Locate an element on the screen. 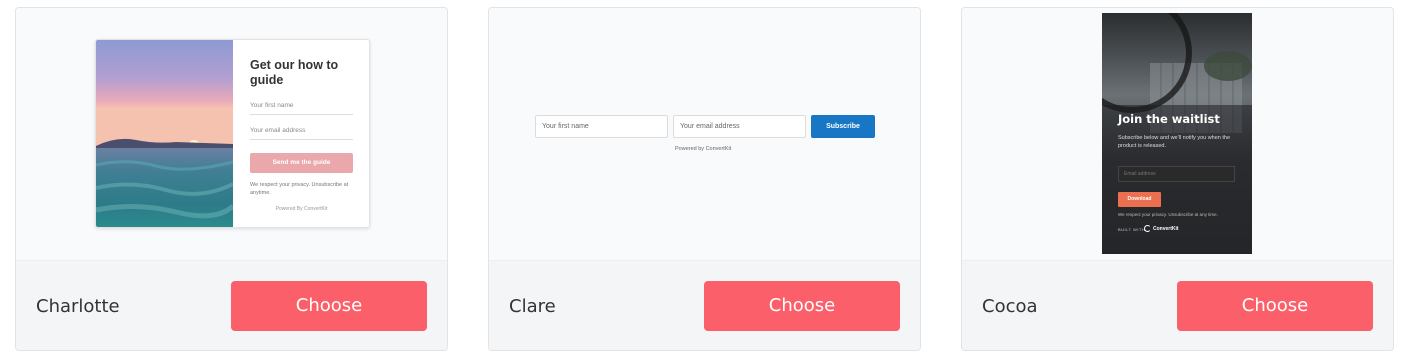 The height and width of the screenshot is (355, 1401). template-card-footer: Clare Choose is located at coordinates (704, 305).